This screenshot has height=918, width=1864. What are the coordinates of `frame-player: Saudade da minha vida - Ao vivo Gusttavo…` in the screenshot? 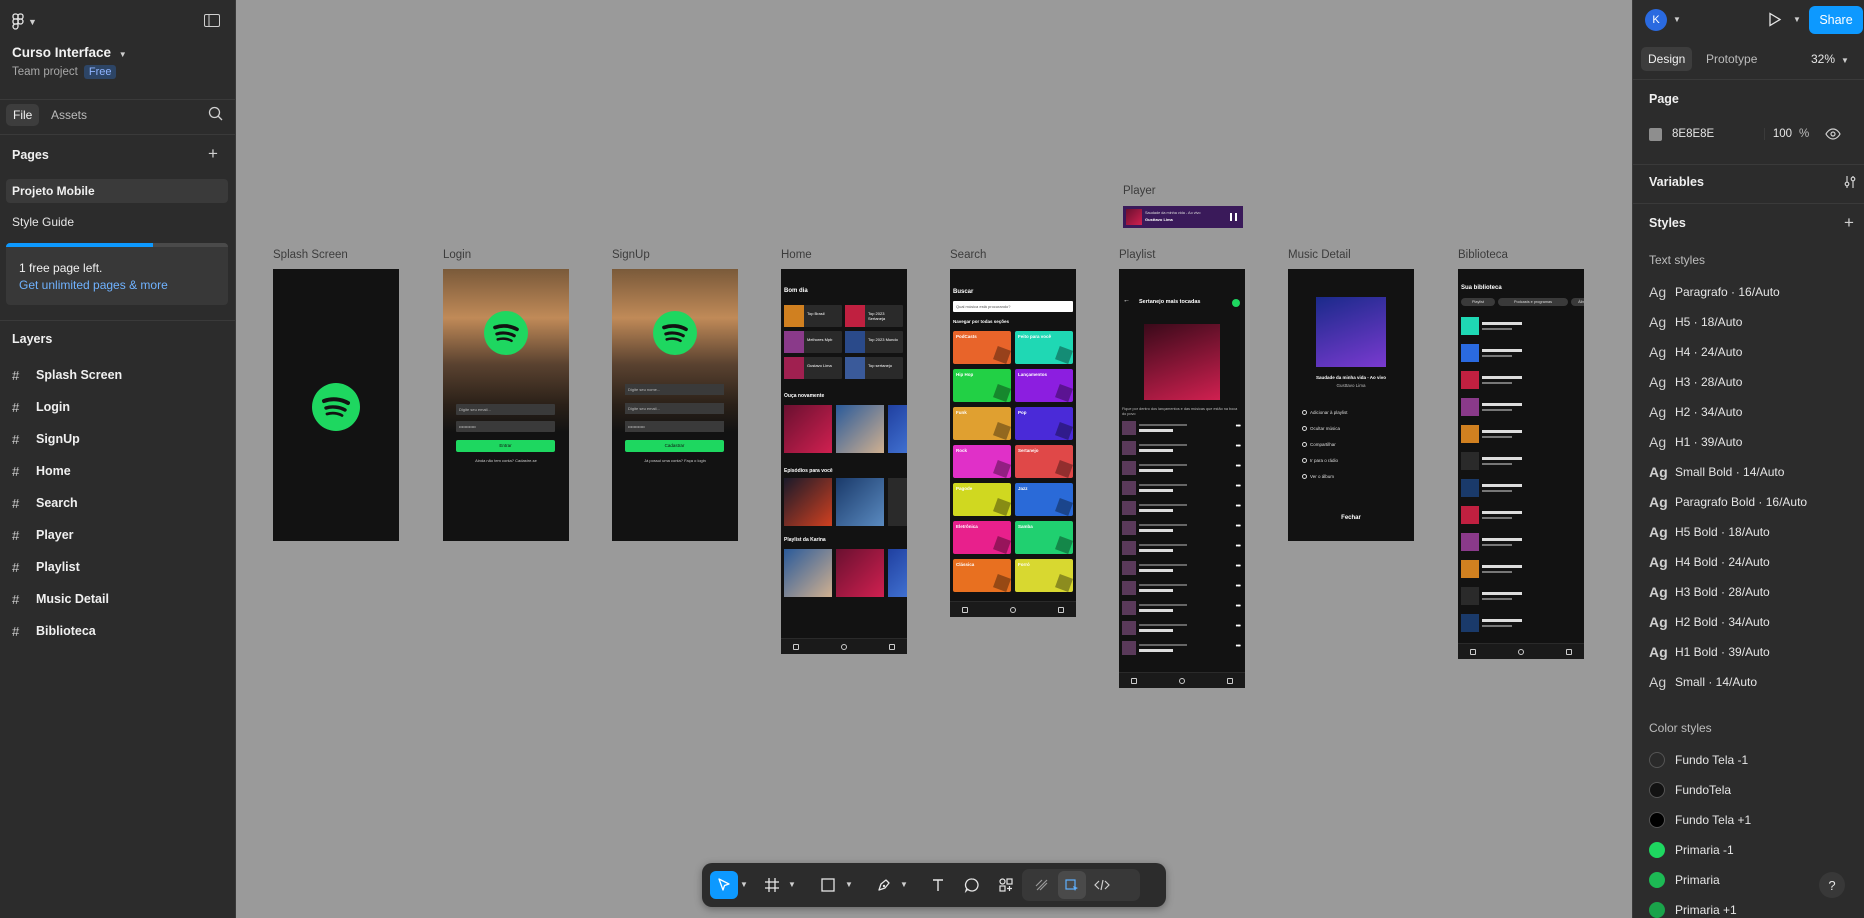 It's located at (1183, 217).